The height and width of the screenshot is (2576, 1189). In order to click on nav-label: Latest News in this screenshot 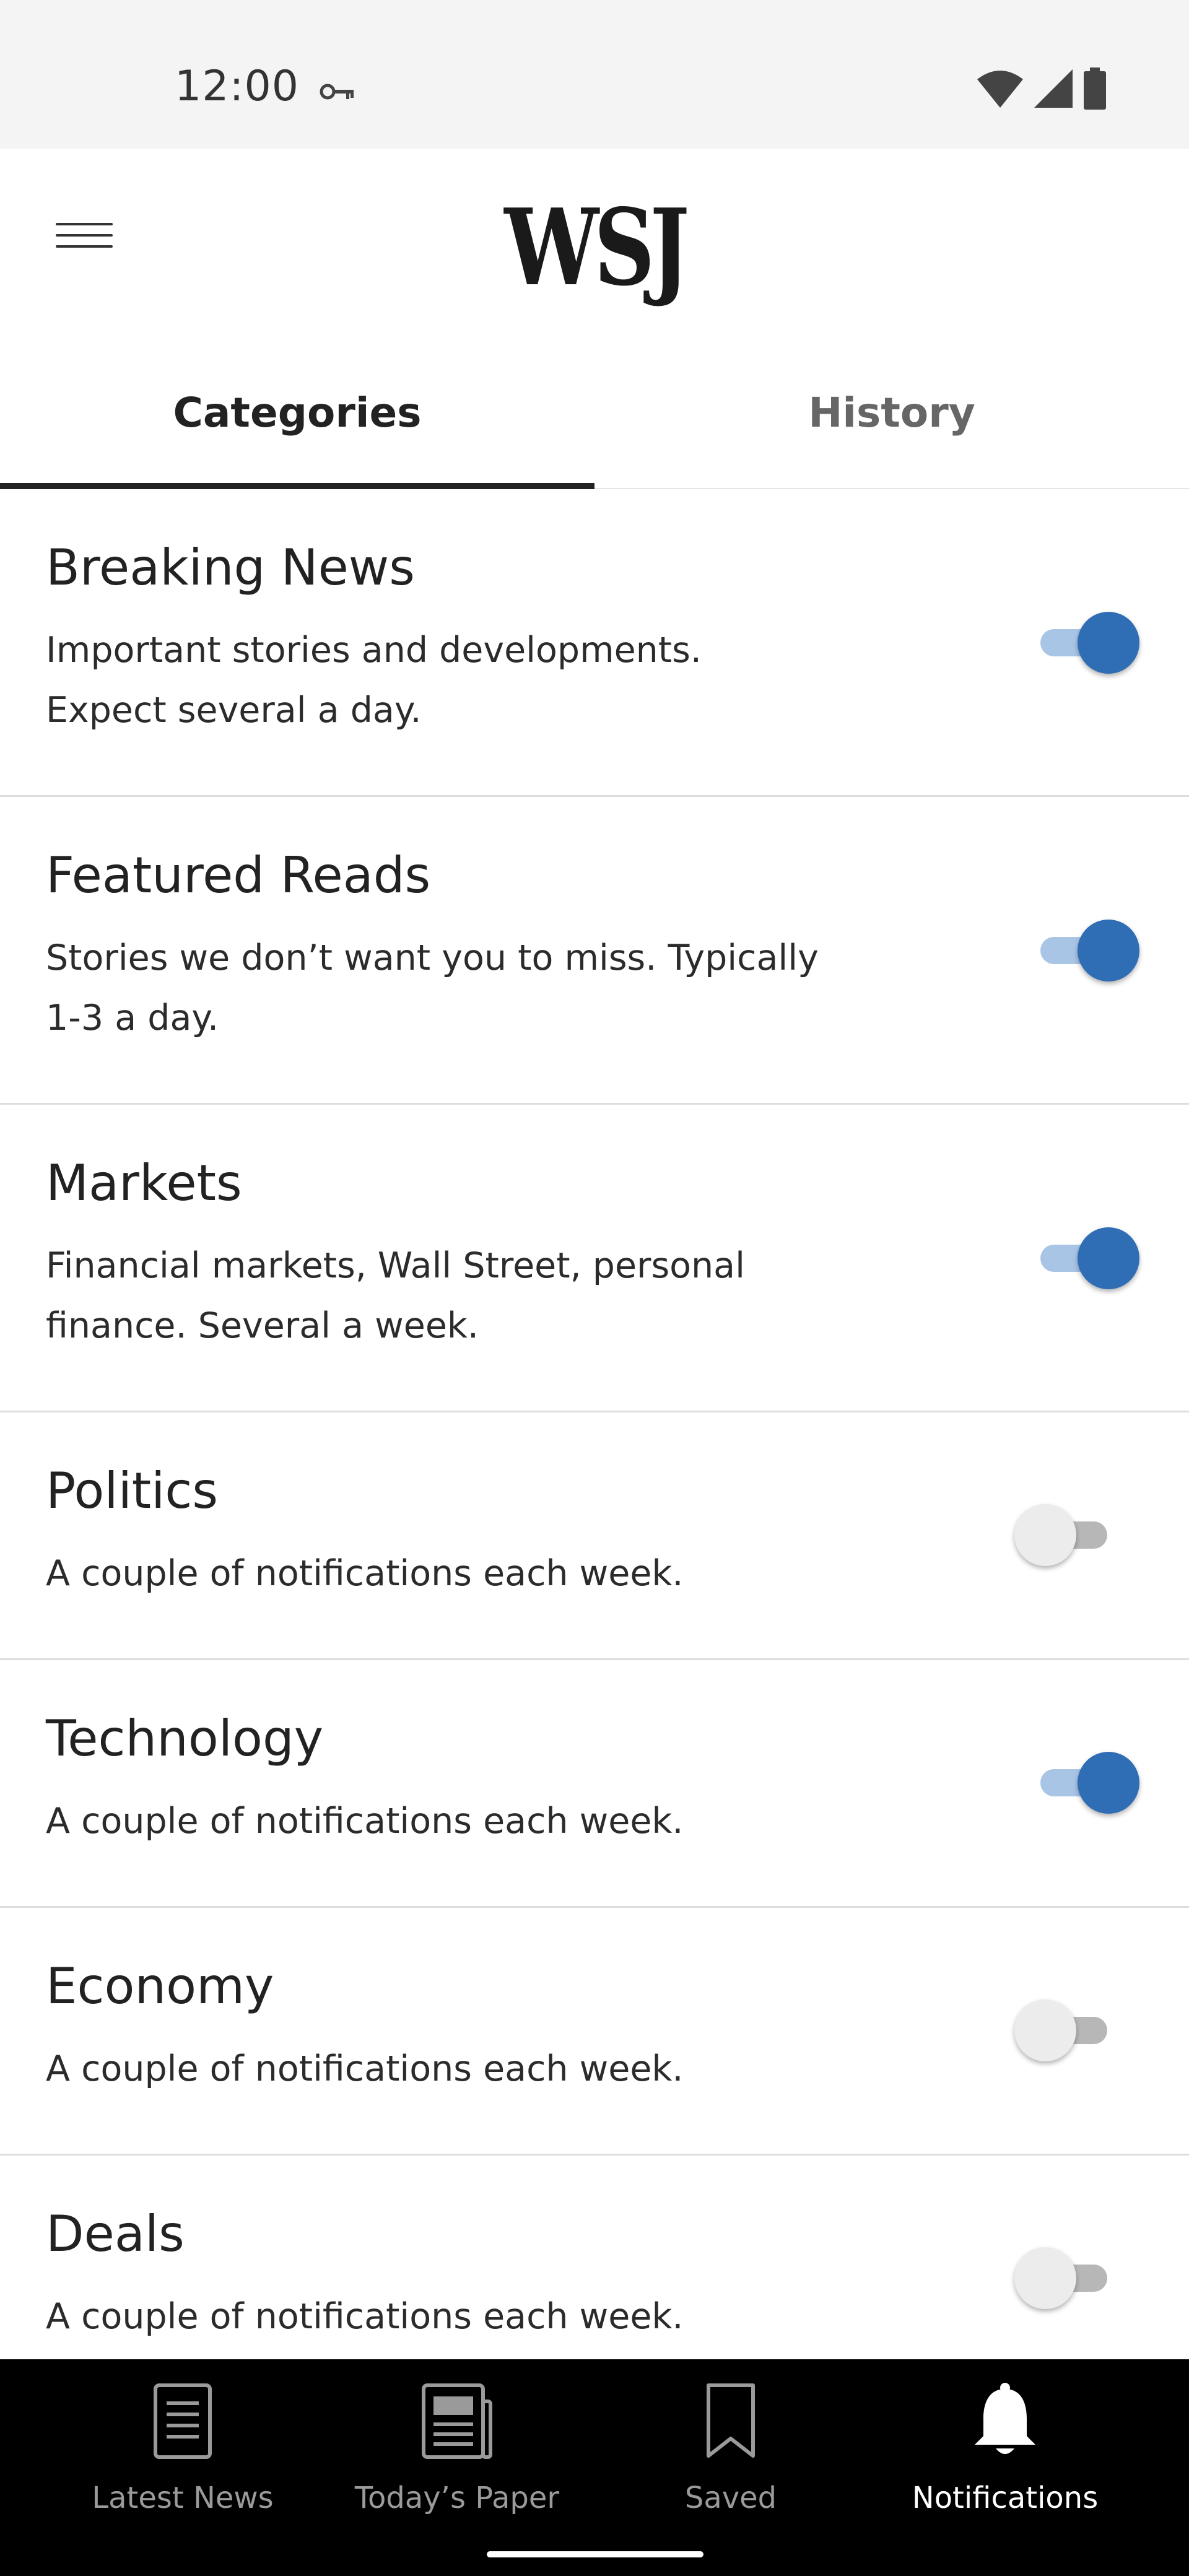, I will do `click(183, 2498)`.